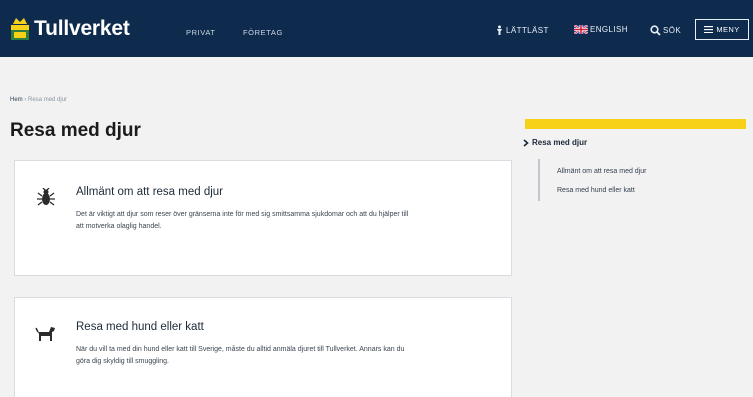 This screenshot has width=753, height=397. I want to click on crown-logo-icon, so click(20, 29).